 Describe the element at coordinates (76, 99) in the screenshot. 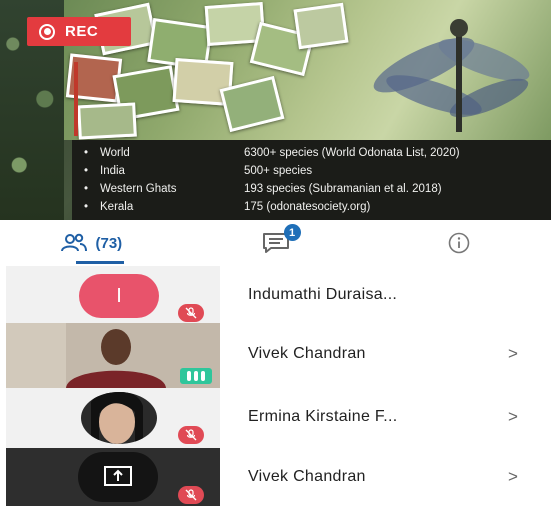

I see `red-dragonfly-illustration` at that location.